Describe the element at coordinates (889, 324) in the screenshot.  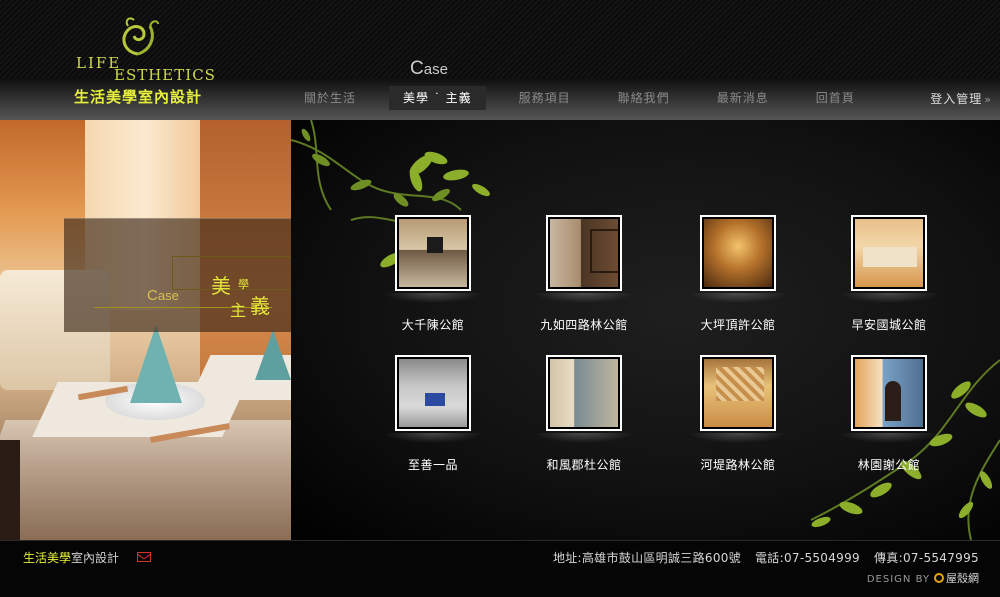
I see `case-label: 早安國城公館` at that location.